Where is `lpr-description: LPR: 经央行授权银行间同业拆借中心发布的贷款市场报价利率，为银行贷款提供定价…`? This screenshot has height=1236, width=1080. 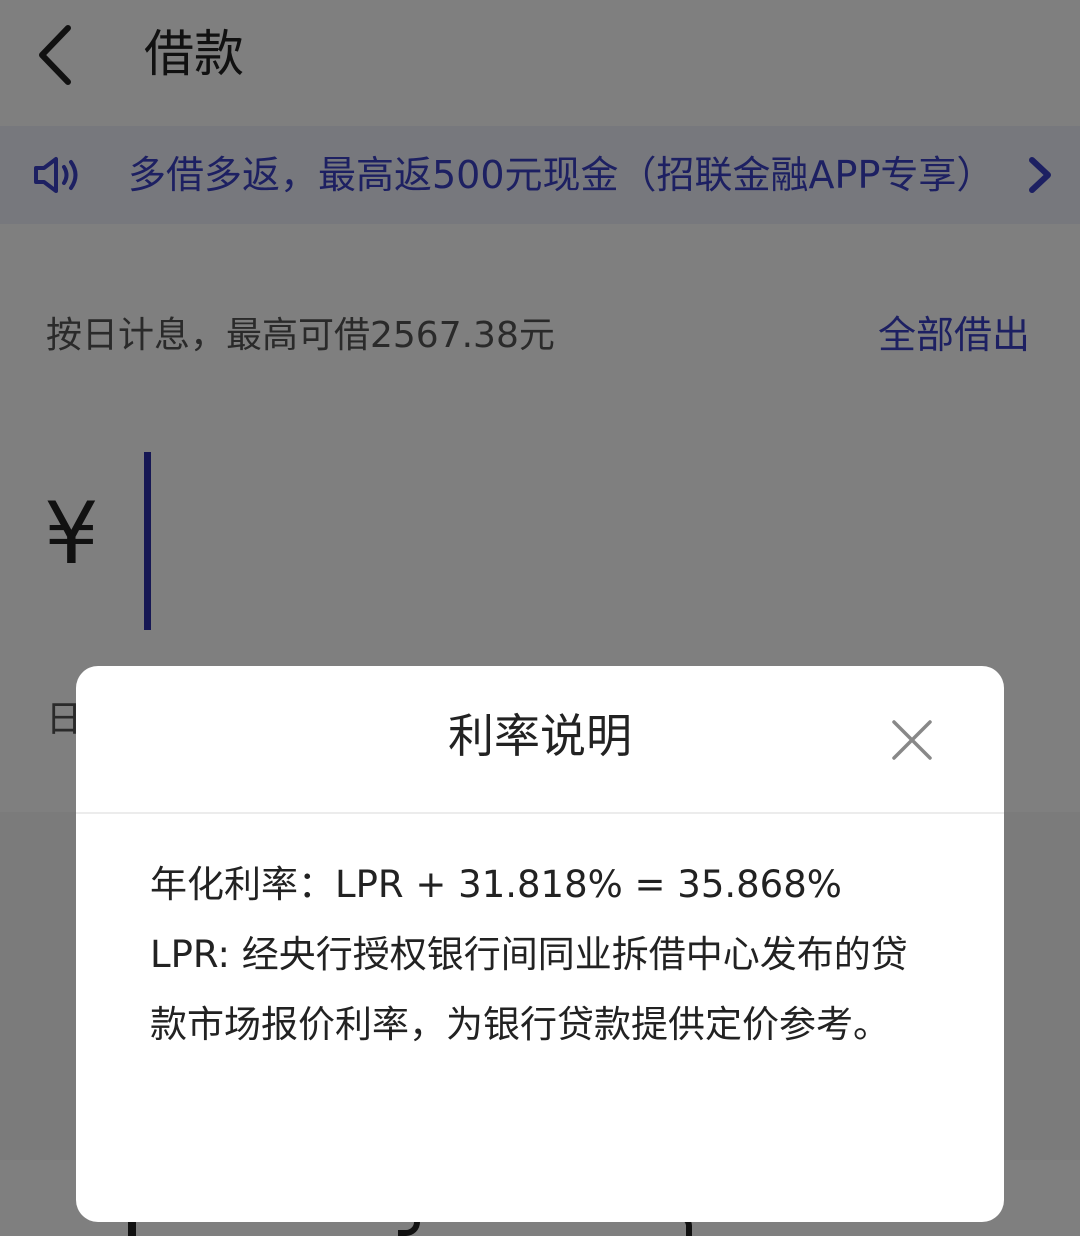
lpr-description: LPR: 经央行授权银行间同业拆借中心发布的贷款市场报价利率，为银行贷款提供定价… is located at coordinates (529, 989).